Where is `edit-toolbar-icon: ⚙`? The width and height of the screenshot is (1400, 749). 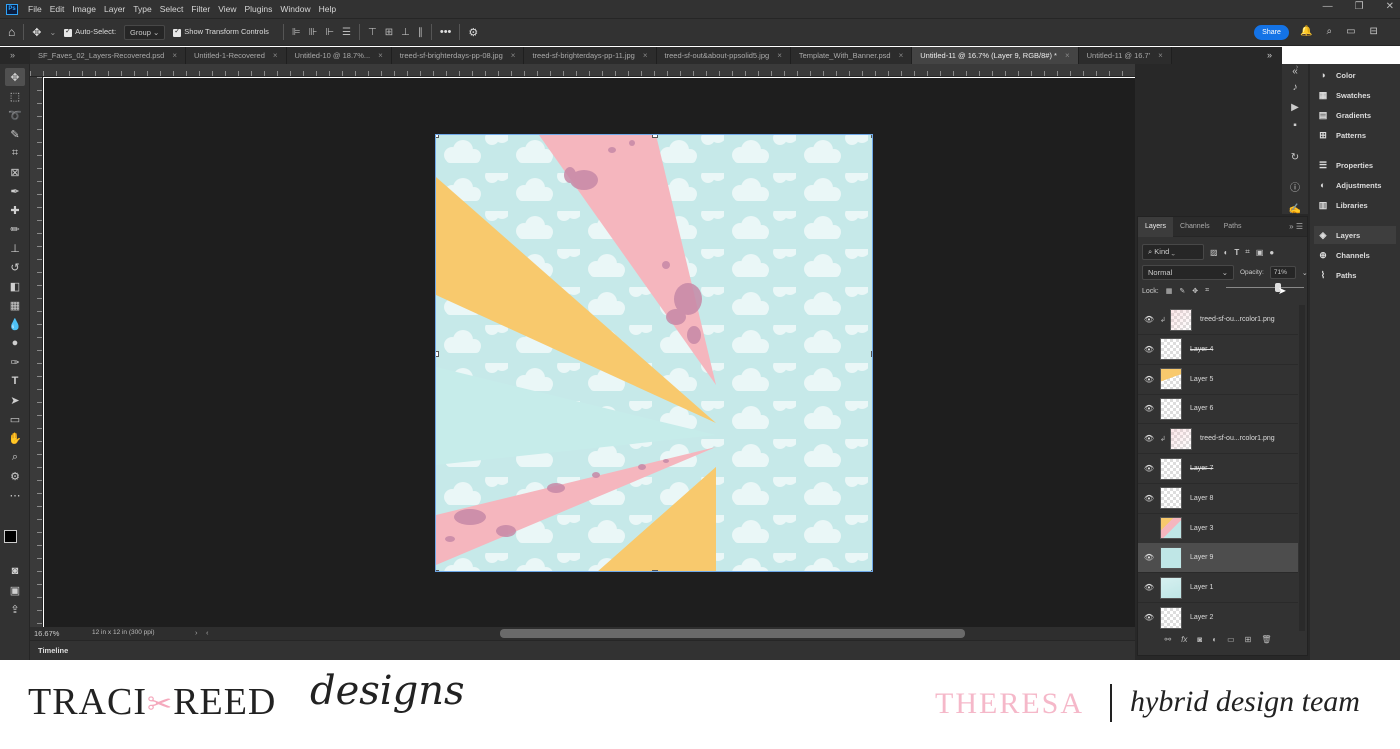
edit-toolbar-icon: ⚙ is located at coordinates (15, 476).